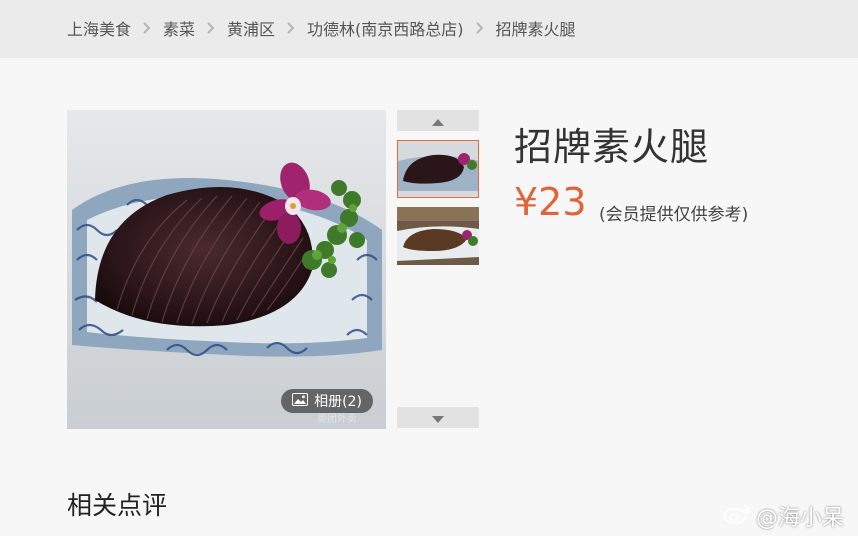  I want to click on arrow-down-icon, so click(438, 417).